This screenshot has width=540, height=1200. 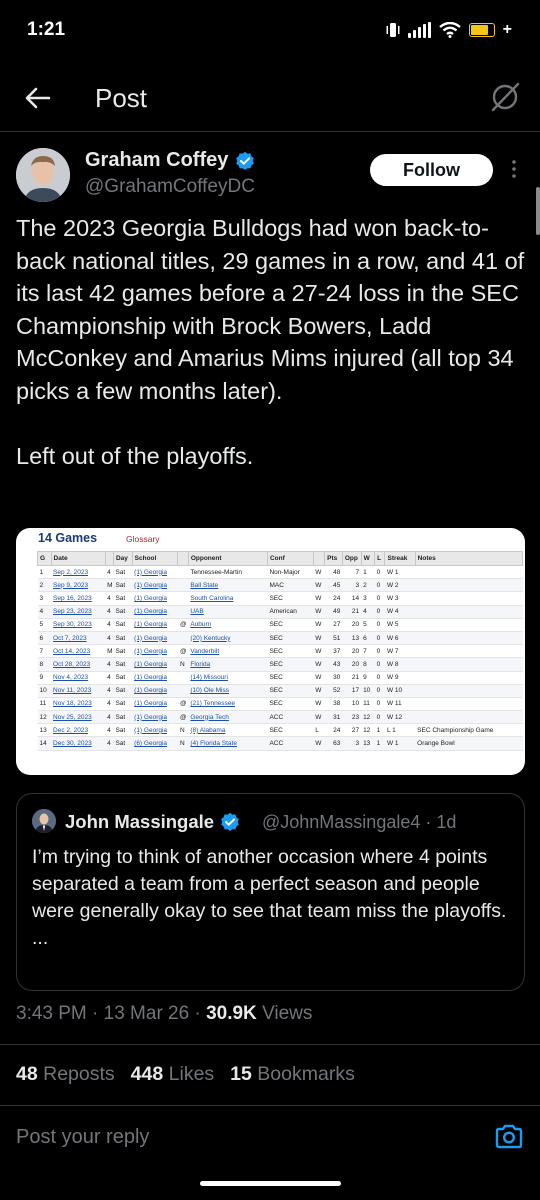 What do you see at coordinates (352, 717) in the screenshot?
I see `table-cell: 23` at bounding box center [352, 717].